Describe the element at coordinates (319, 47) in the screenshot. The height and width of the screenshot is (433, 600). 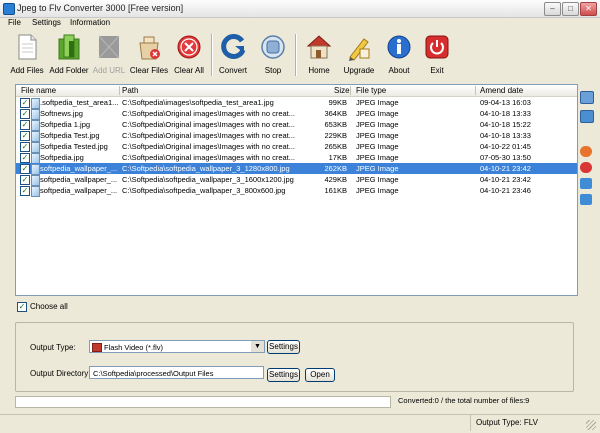
I see `home-icon` at that location.